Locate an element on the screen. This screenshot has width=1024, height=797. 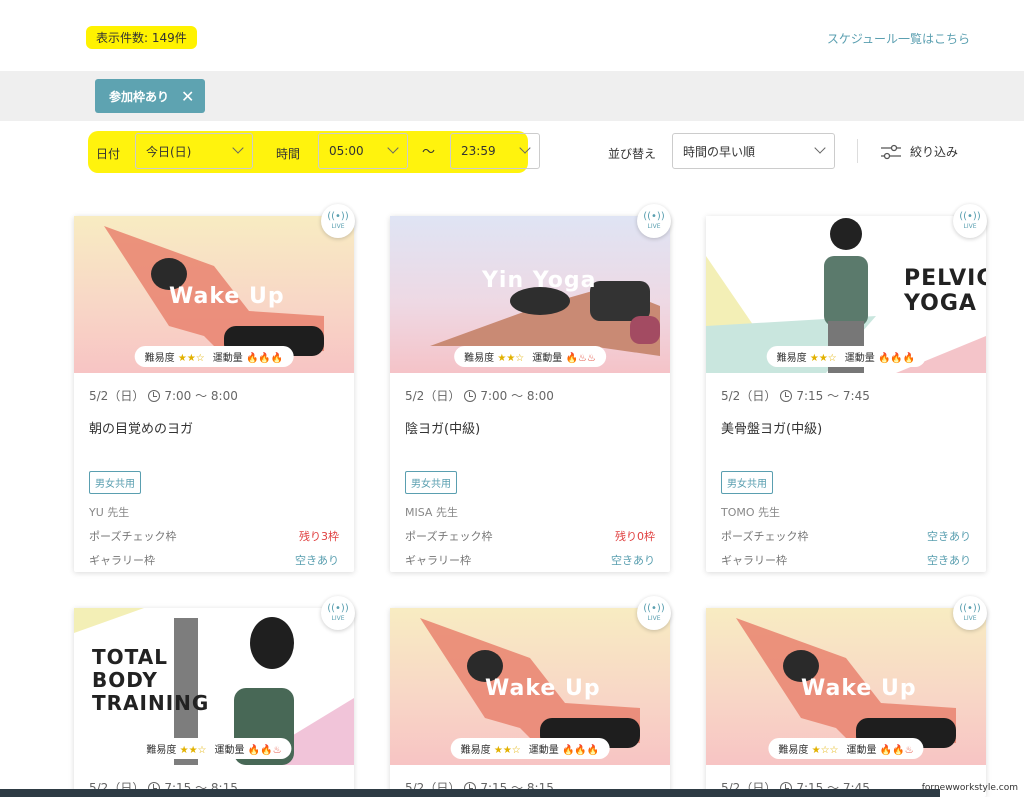
filter-button: 絞り込み is located at coordinates (919, 151).